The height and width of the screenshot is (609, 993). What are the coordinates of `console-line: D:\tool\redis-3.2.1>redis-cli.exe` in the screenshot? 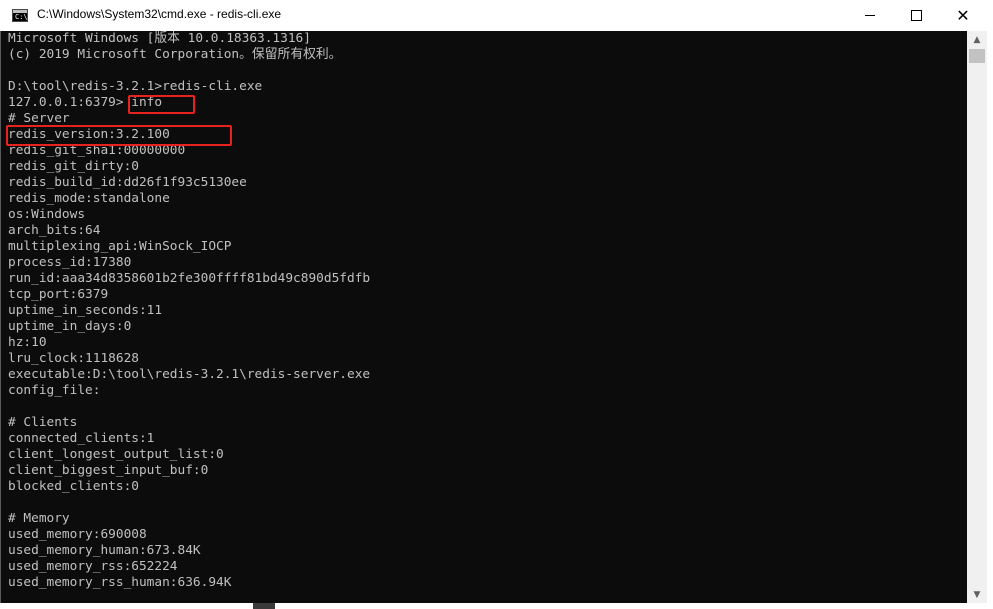 It's located at (135, 86).